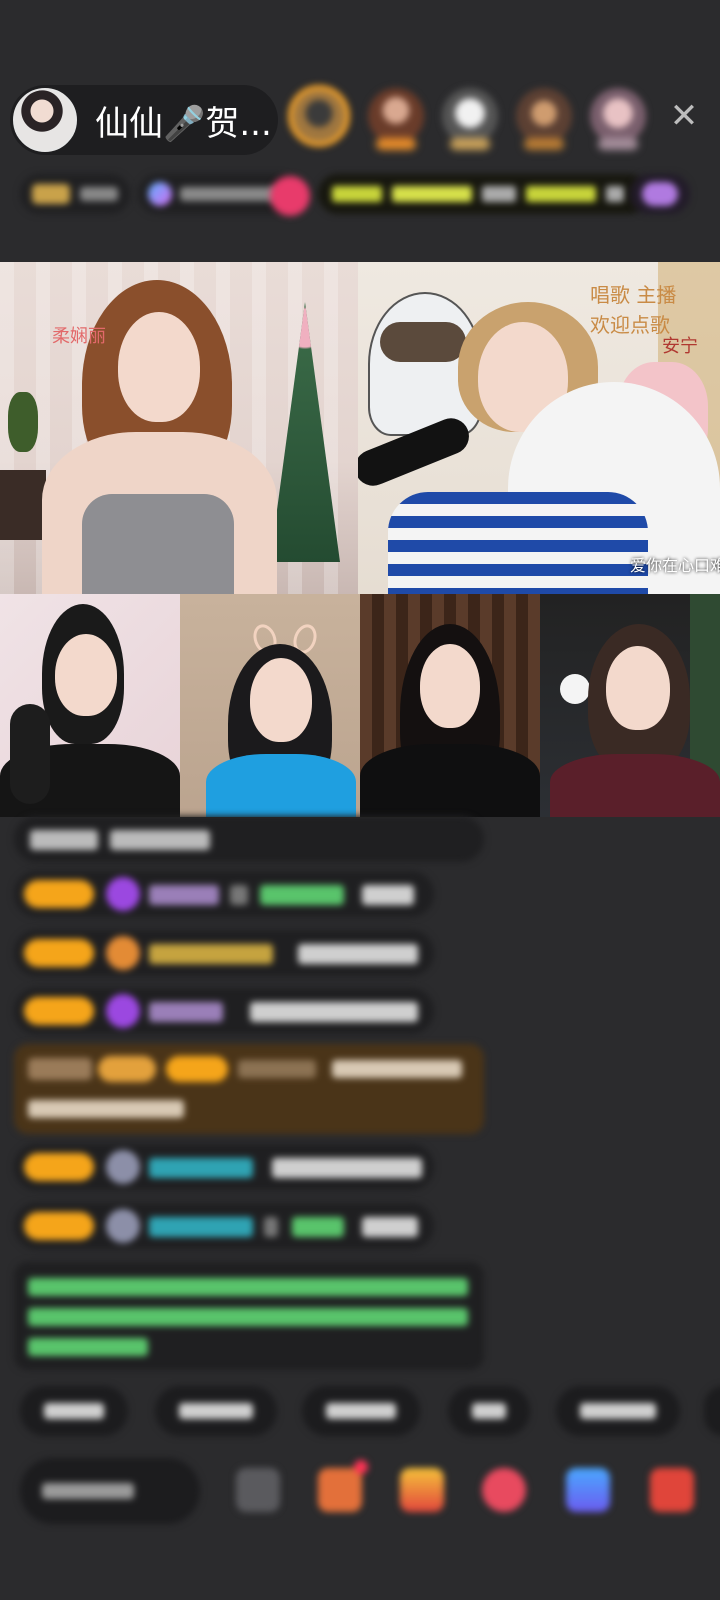  What do you see at coordinates (588, 1490) in the screenshot?
I see `blue-game-icon` at bounding box center [588, 1490].